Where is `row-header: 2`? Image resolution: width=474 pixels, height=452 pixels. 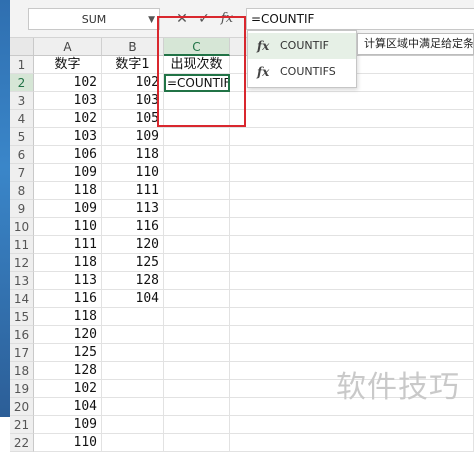
row-header: 2 is located at coordinates (22, 83).